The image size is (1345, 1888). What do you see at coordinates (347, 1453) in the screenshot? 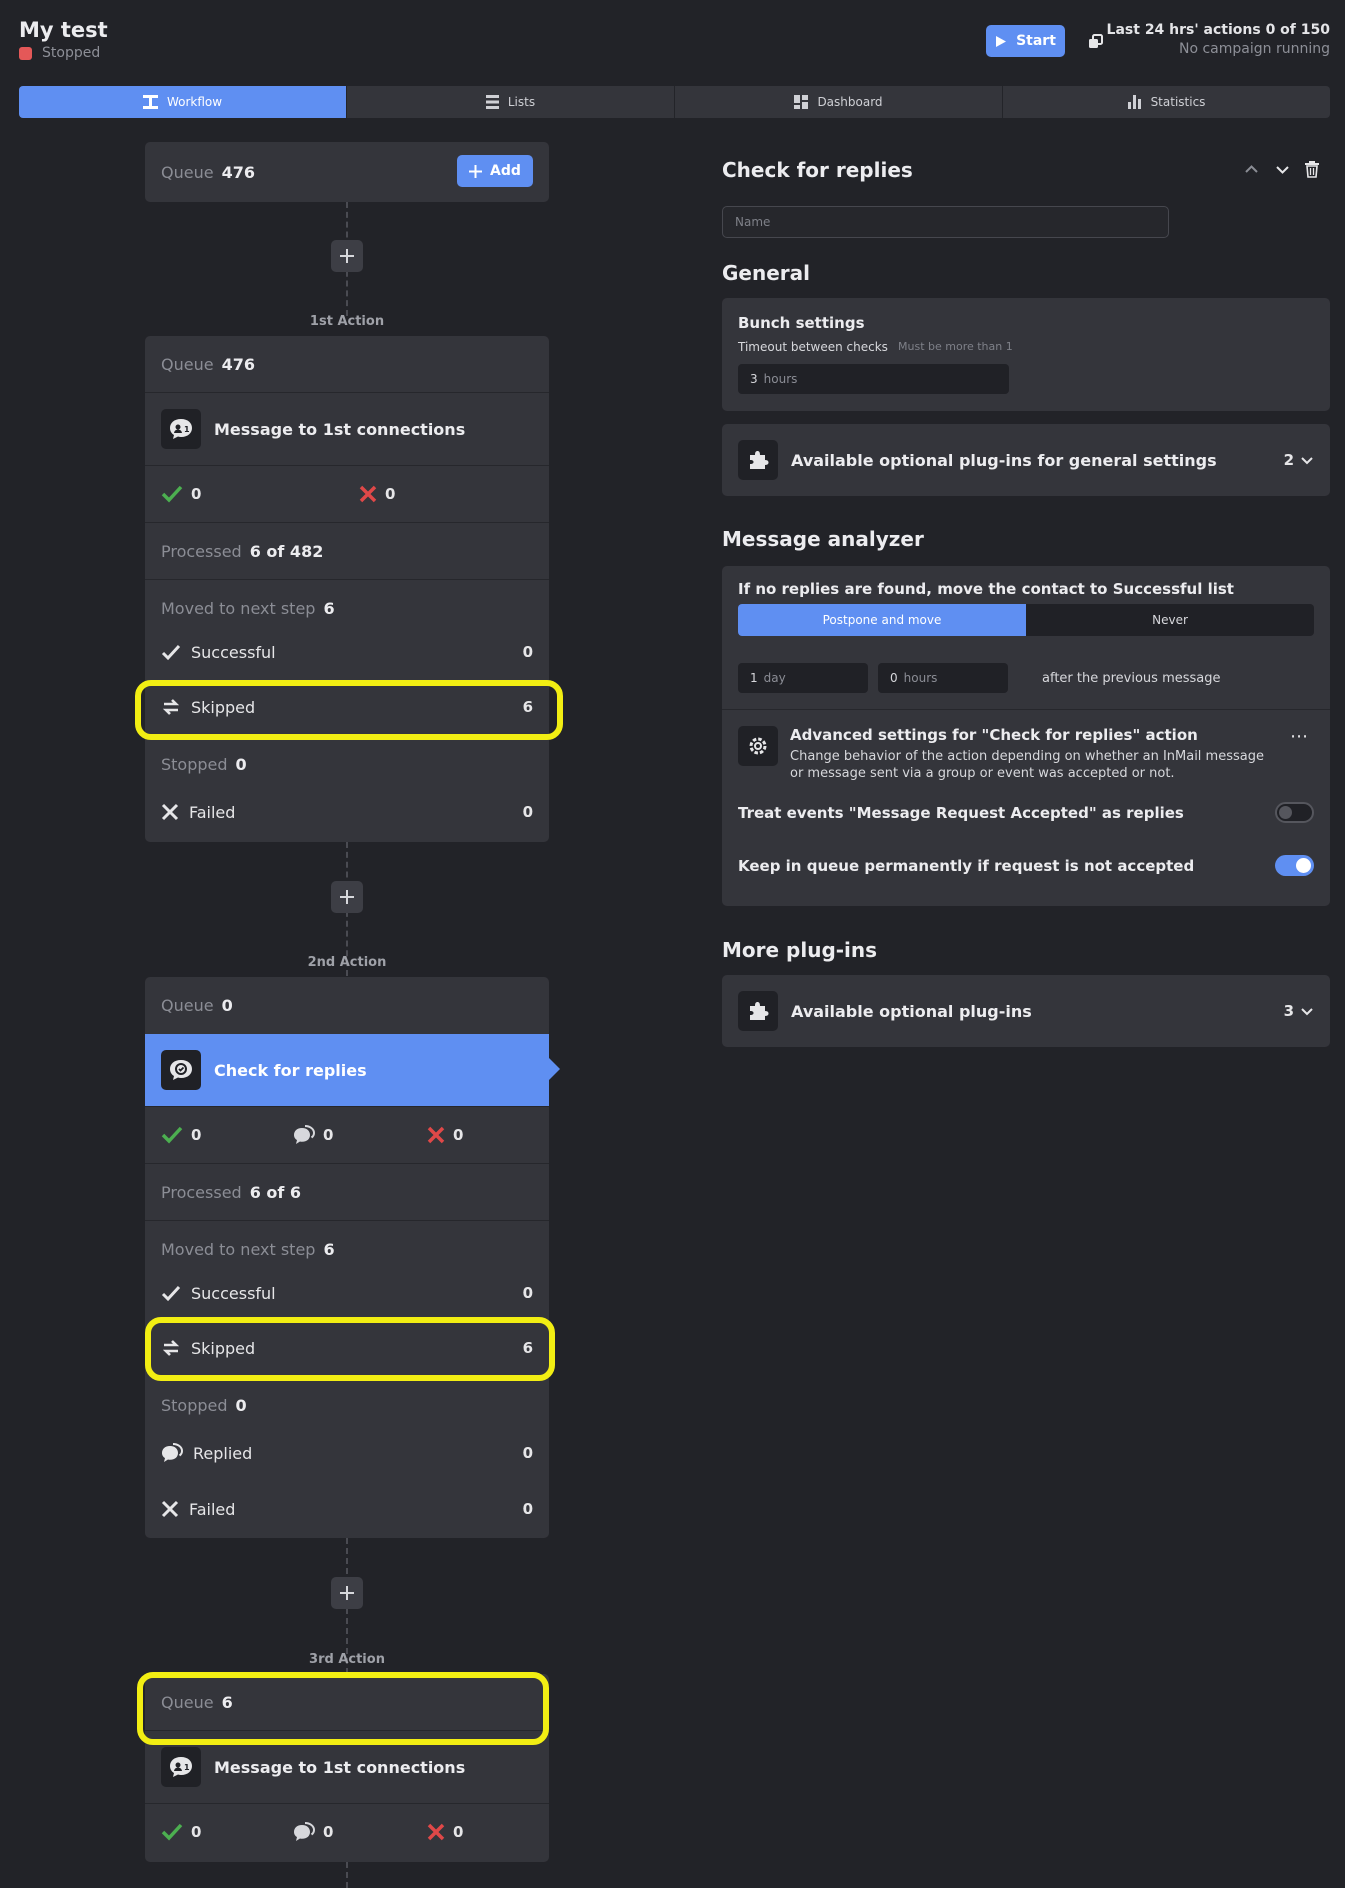
I see `replied-list-row: Replied 0` at bounding box center [347, 1453].